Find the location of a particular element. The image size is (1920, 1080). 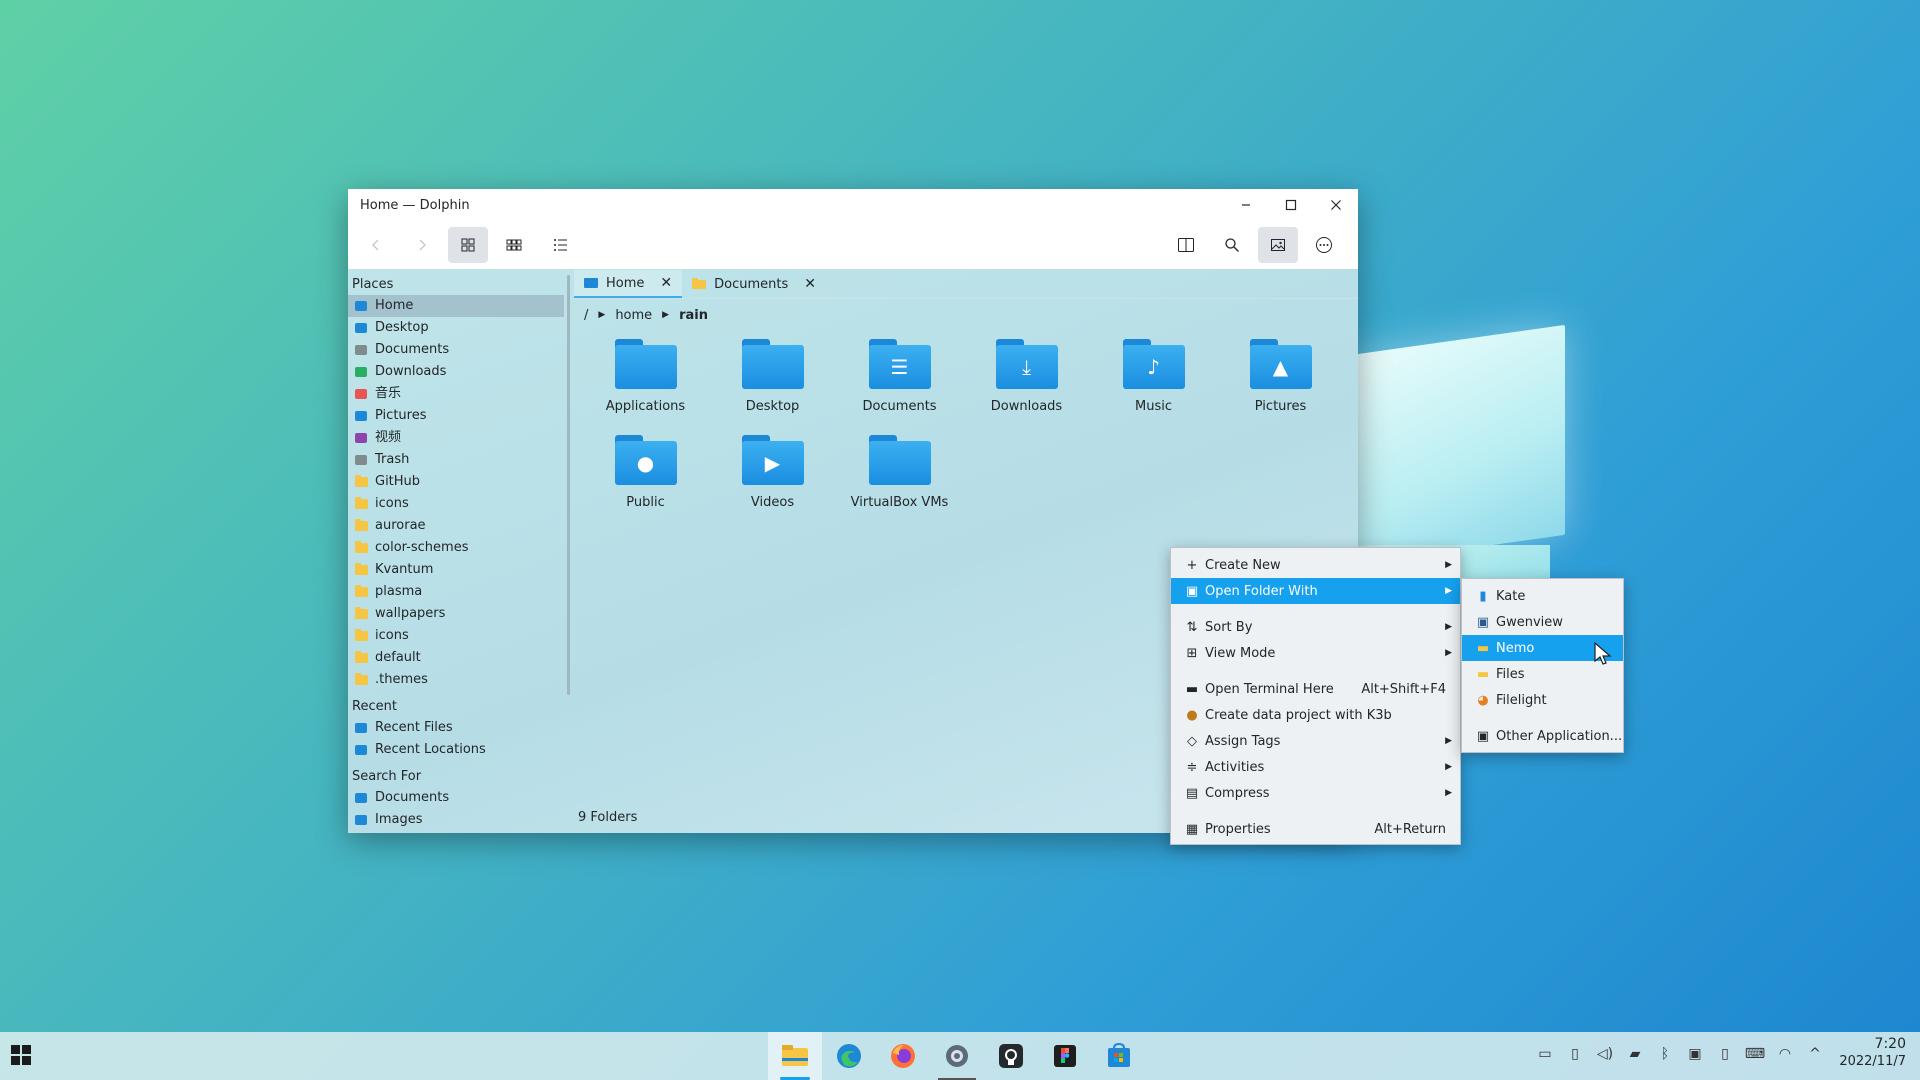

menu-open-folder-with: ▣ Open Folder With ▶ is located at coordinates (1315, 591).